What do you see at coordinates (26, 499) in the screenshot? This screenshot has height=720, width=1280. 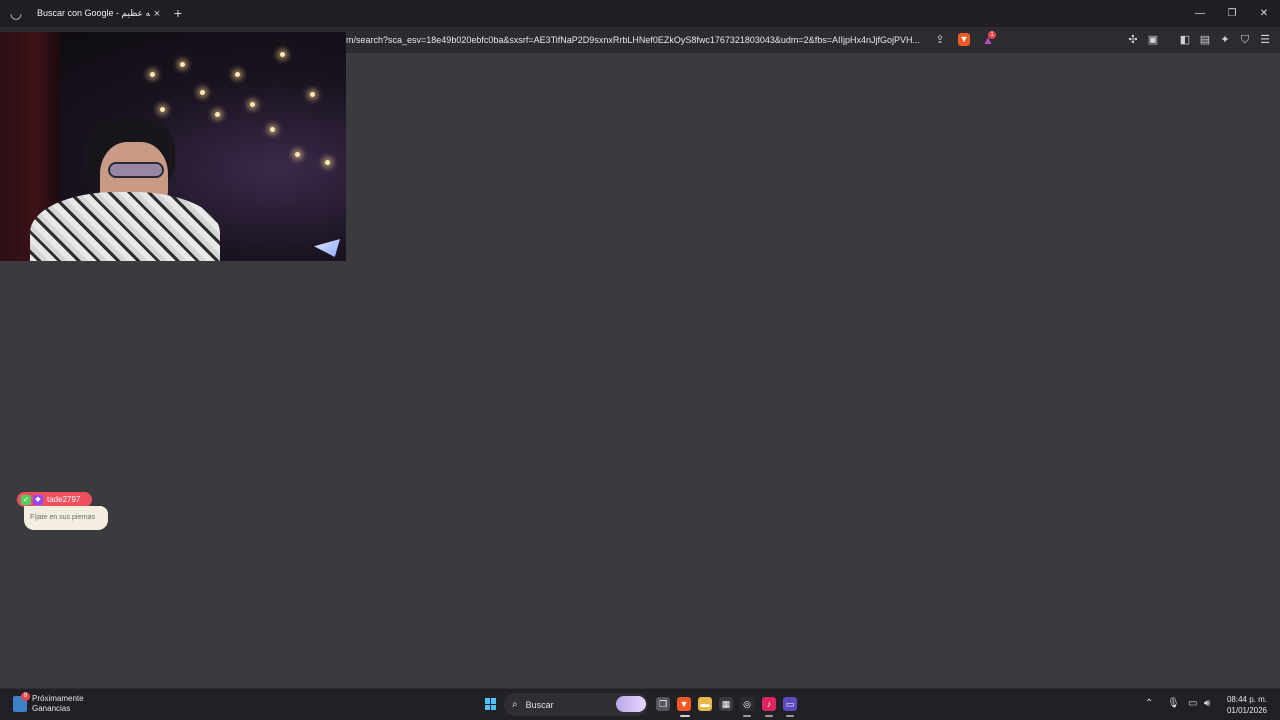 I see `verified-badge-icon: ✓` at bounding box center [26, 499].